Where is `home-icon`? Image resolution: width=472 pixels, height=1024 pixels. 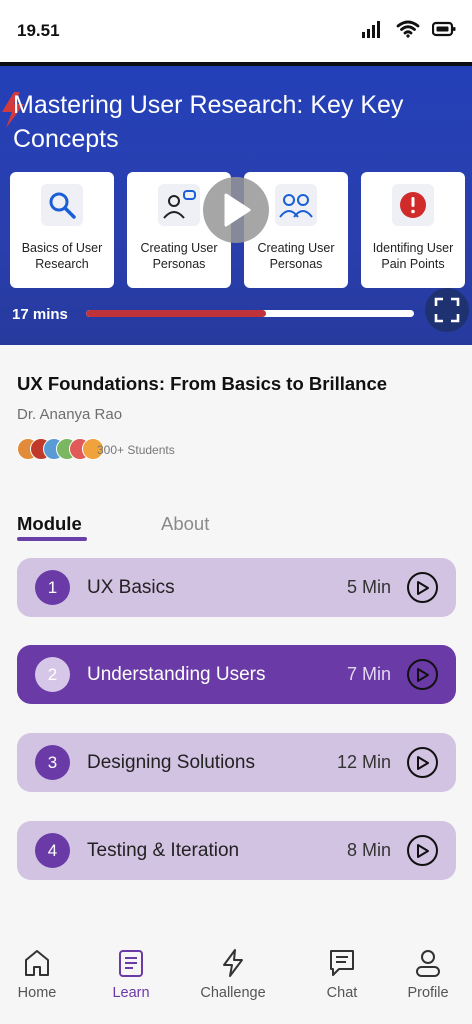 home-icon is located at coordinates (41, 956).